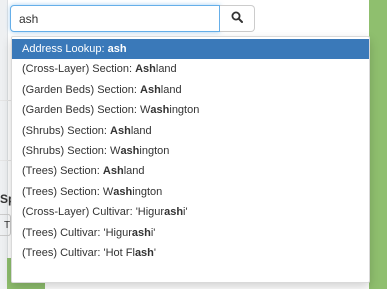 The height and width of the screenshot is (289, 387). I want to click on suggestion-text: Address Lookup:, so click(65, 49).